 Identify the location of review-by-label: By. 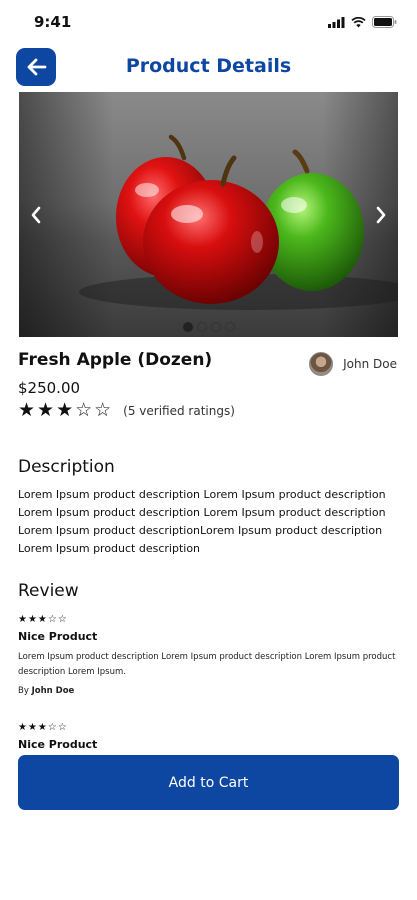
(23, 691).